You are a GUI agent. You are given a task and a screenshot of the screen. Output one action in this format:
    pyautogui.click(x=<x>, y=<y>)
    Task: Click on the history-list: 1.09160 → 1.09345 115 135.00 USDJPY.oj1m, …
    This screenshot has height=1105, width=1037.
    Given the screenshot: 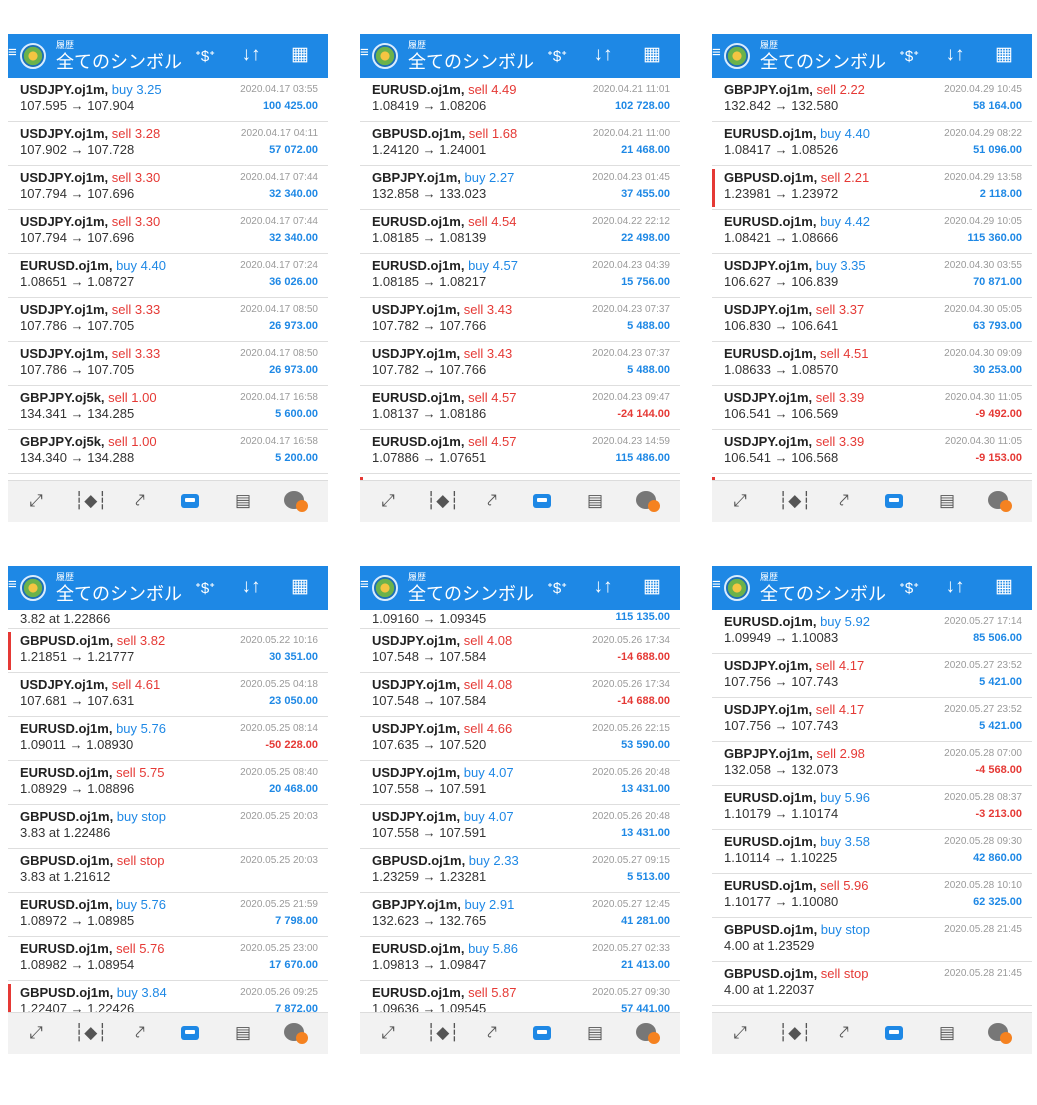 What is the action you would take?
    pyautogui.click(x=520, y=811)
    